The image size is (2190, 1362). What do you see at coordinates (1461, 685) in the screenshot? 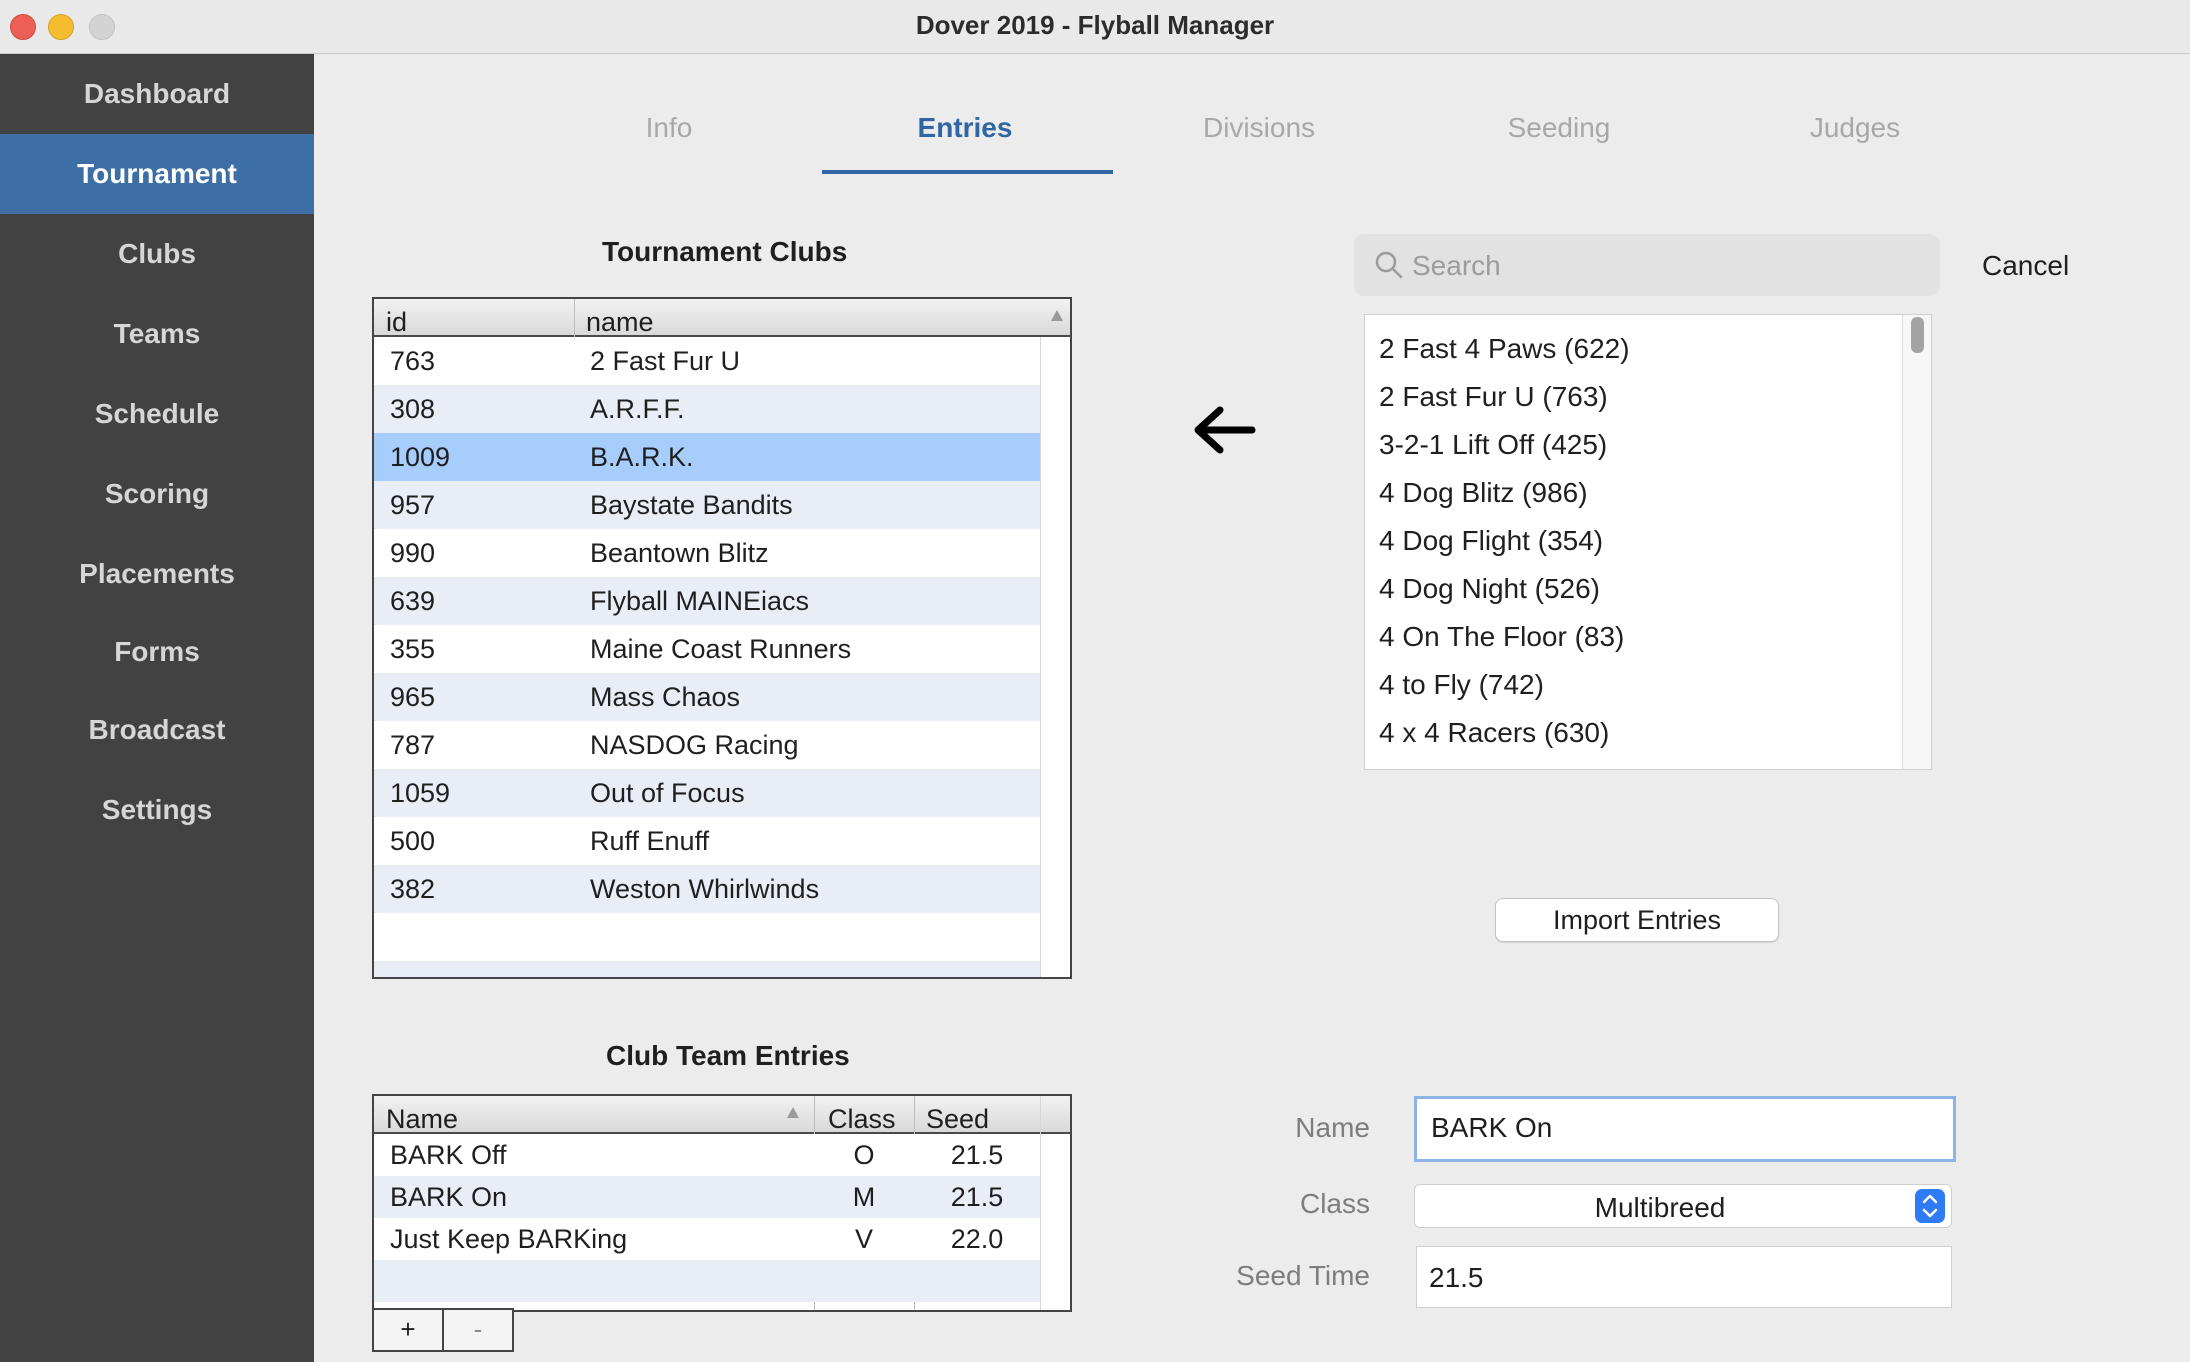
I see `list-item: 4 to Fly (742)` at bounding box center [1461, 685].